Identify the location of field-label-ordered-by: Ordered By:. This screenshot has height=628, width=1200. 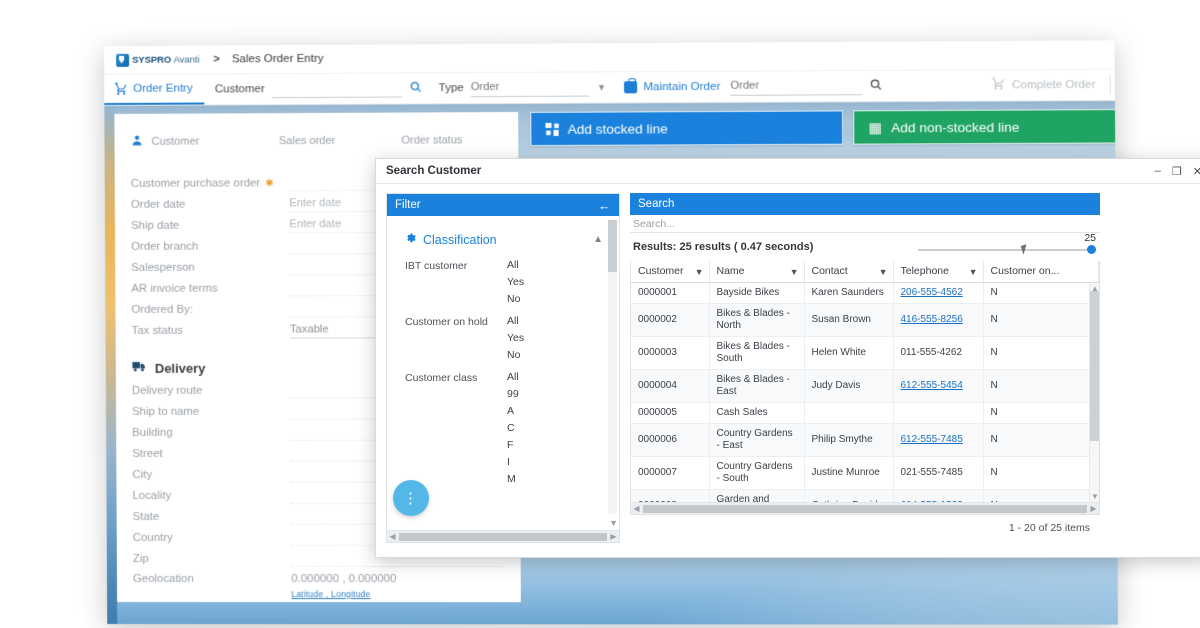
(162, 309).